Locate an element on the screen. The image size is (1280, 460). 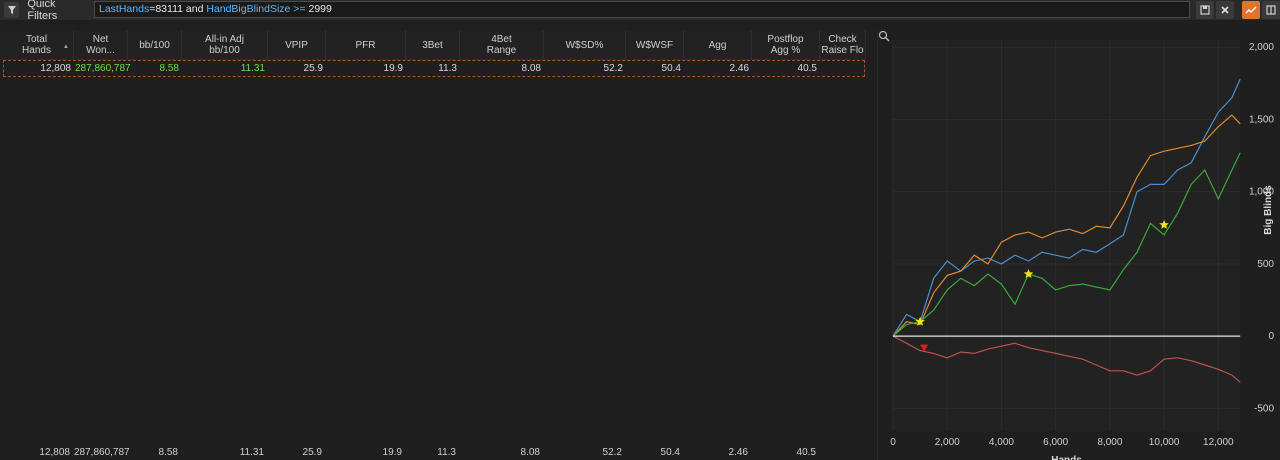
column-header-line1: W$SD% is located at coordinates (584, 45).